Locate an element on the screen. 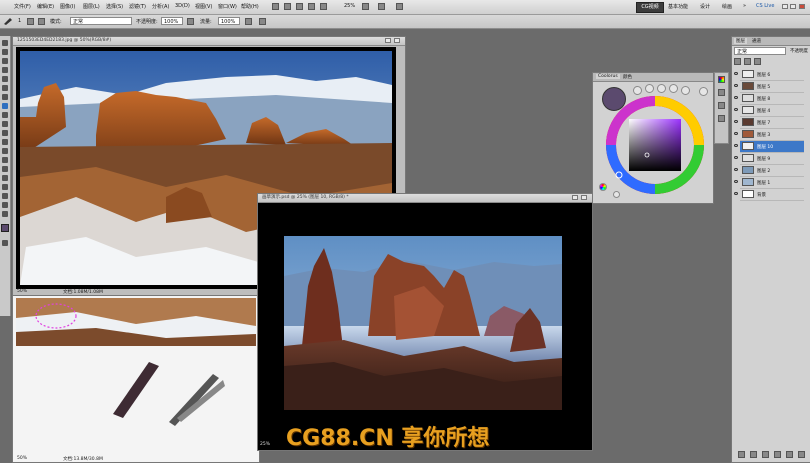  photo-document-title: 1251503ED4ED2183.jpg @ 50%(RGB/8#) is located at coordinates (209, 41).